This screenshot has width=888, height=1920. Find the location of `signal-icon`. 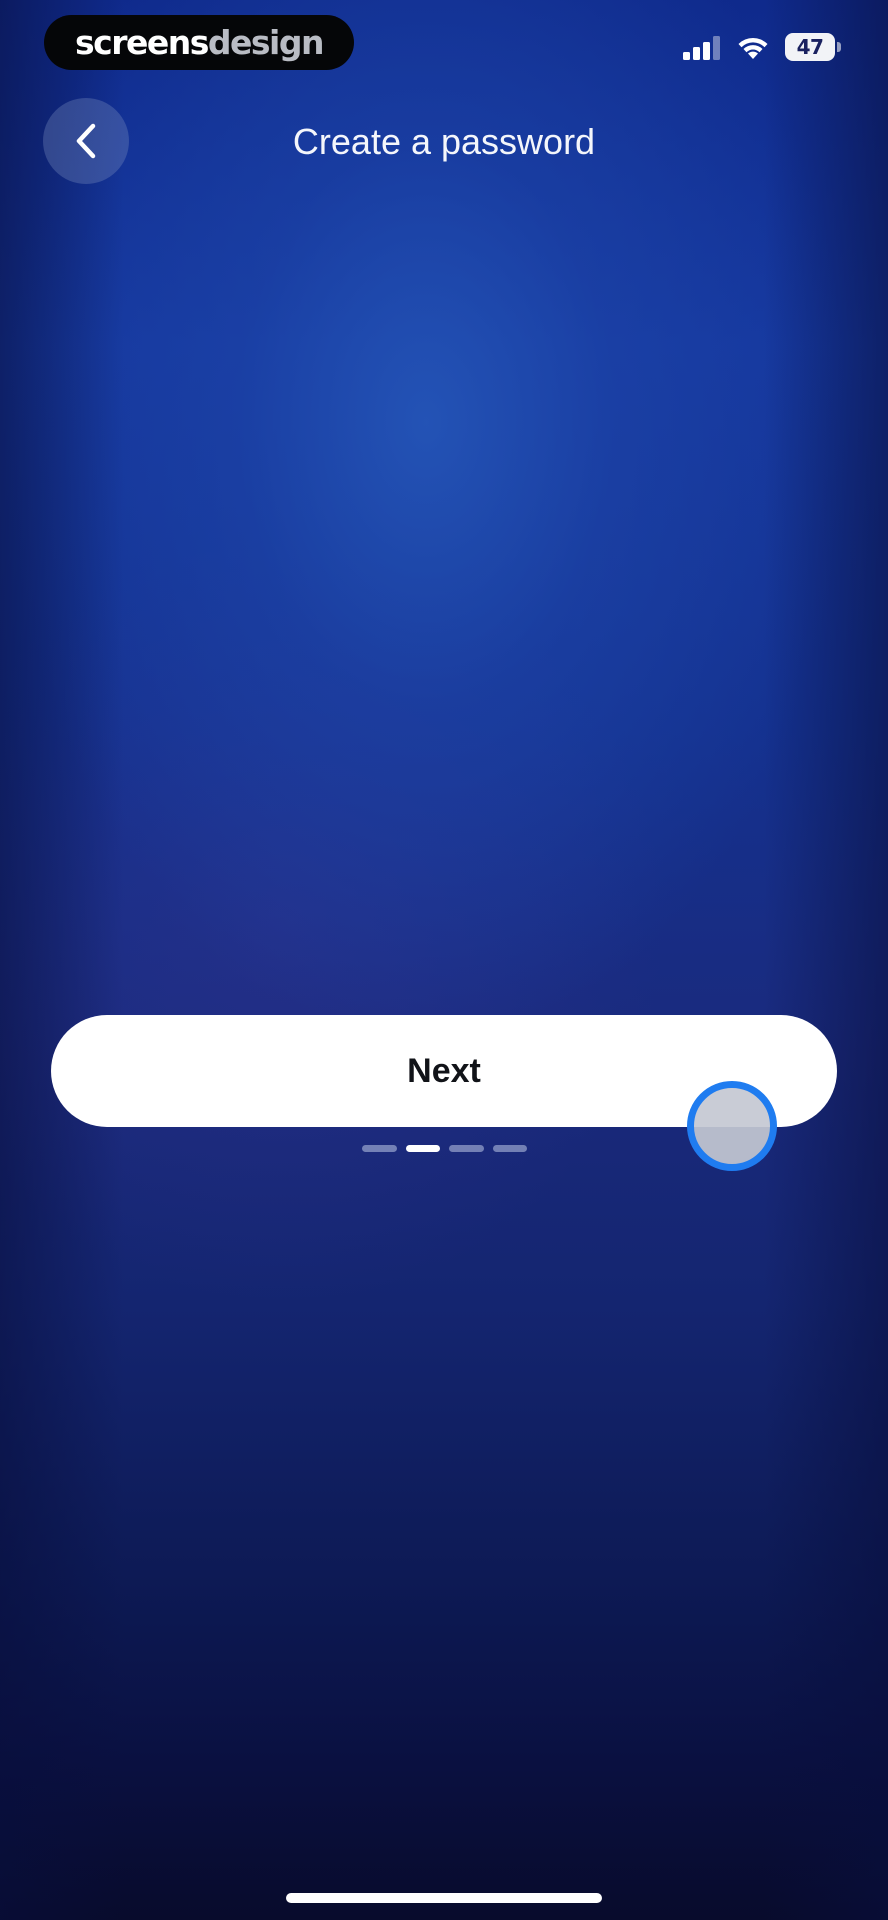

signal-icon is located at coordinates (701, 48).